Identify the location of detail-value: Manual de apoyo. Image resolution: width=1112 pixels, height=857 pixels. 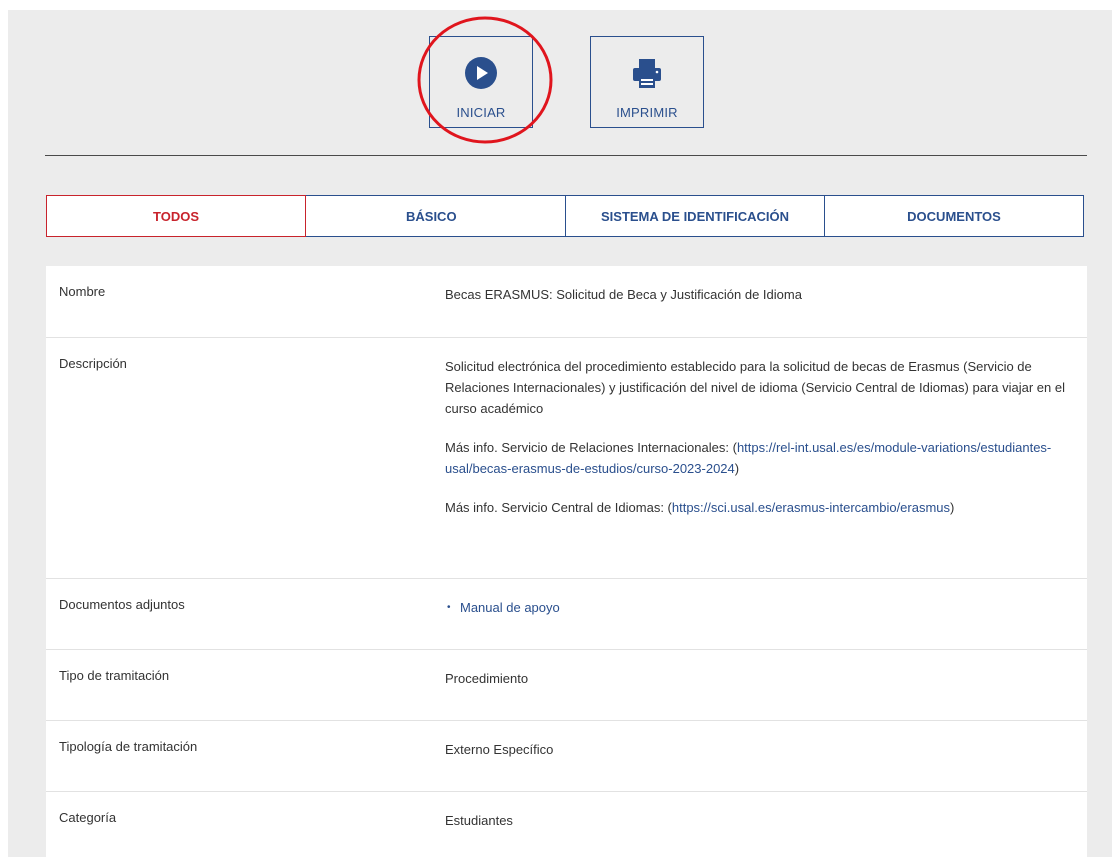
(766, 598).